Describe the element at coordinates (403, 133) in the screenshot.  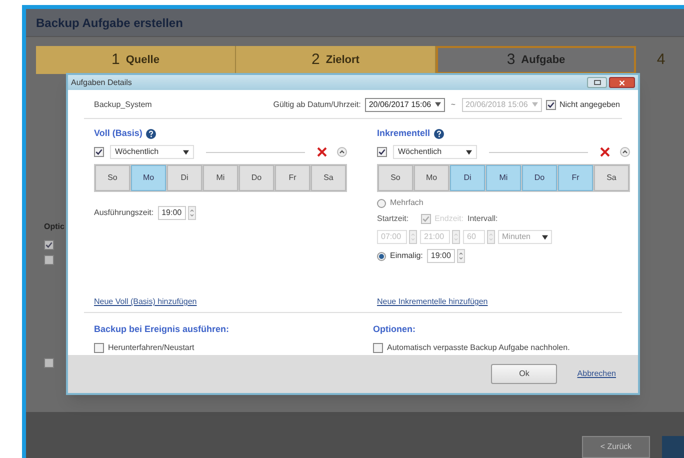
I see `section-heading: Inkrementell` at that location.